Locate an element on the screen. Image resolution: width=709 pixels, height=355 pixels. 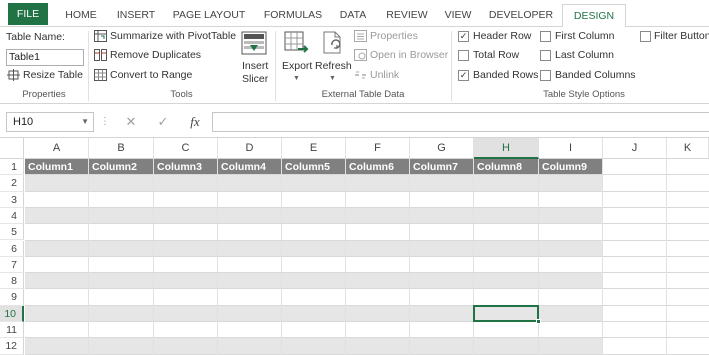
column-header-b: B is located at coordinates (121, 148).